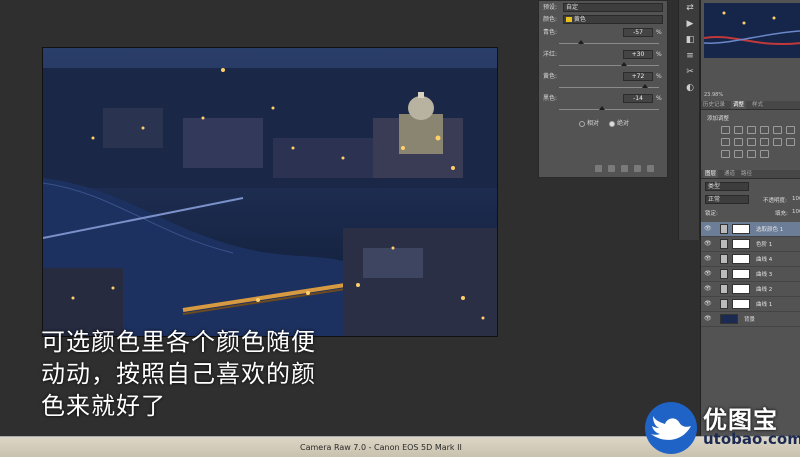 The height and width of the screenshot is (457, 800). I want to click on fill-value: 100, so click(796, 212).